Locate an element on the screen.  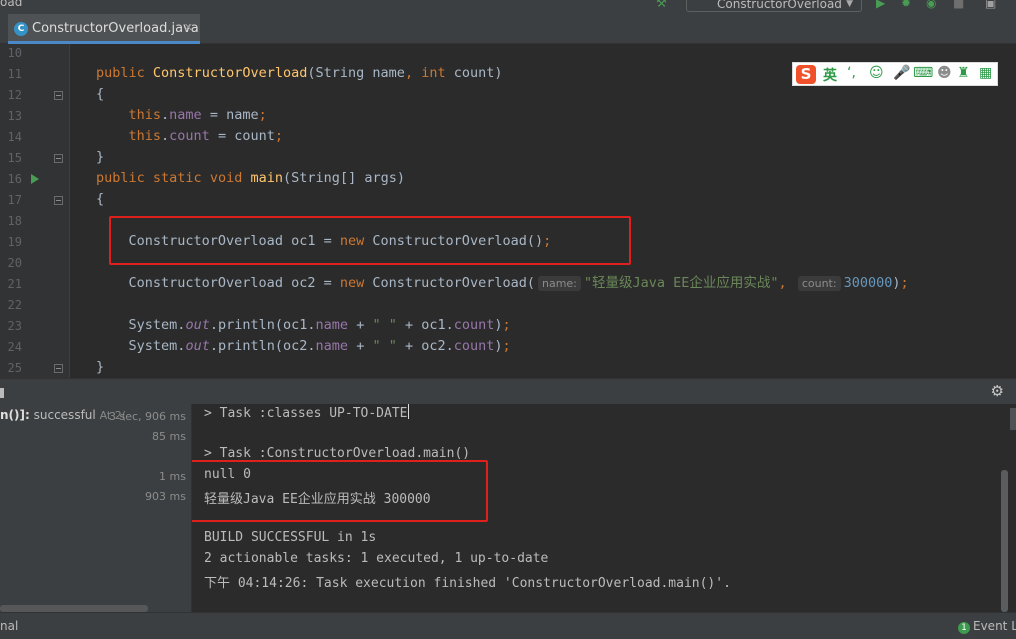
code-line-16: public static void main(String[] args) is located at coordinates (250, 178).